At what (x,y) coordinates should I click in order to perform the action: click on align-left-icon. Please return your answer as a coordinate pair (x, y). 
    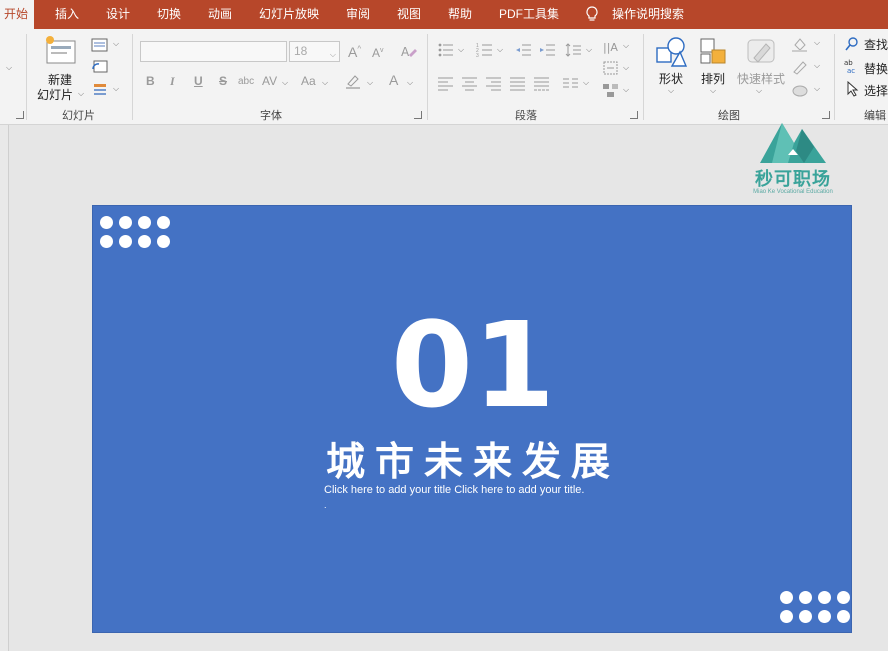
    Looking at the image, I should click on (446, 83).